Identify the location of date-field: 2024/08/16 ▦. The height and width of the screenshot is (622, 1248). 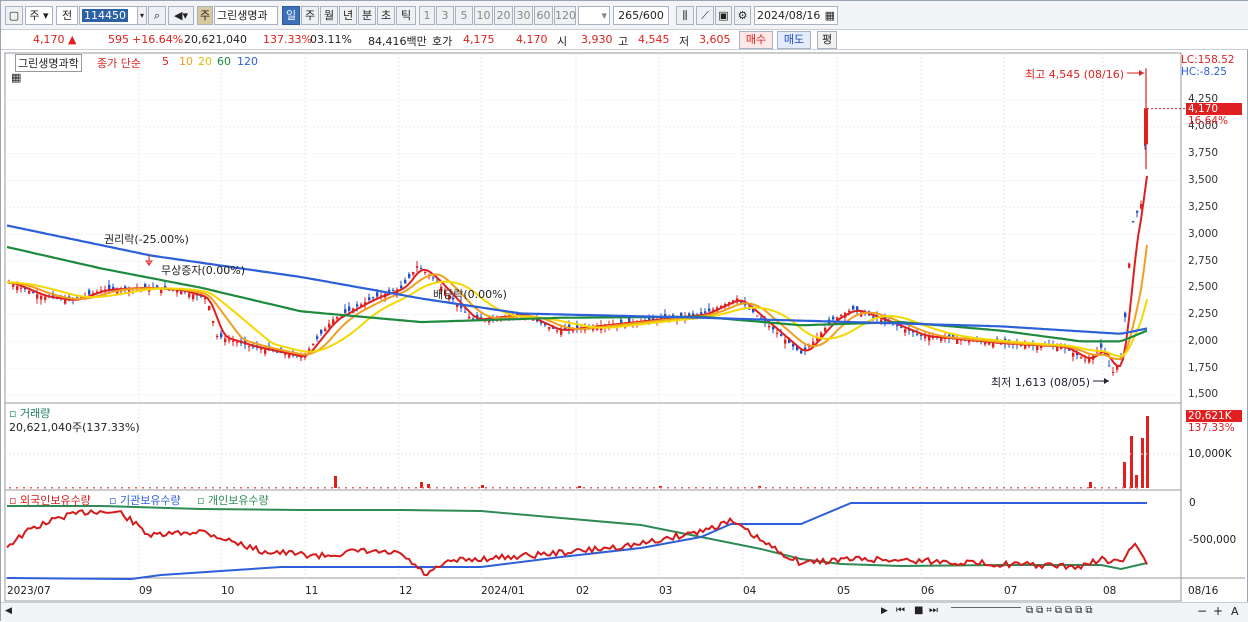
(796, 15).